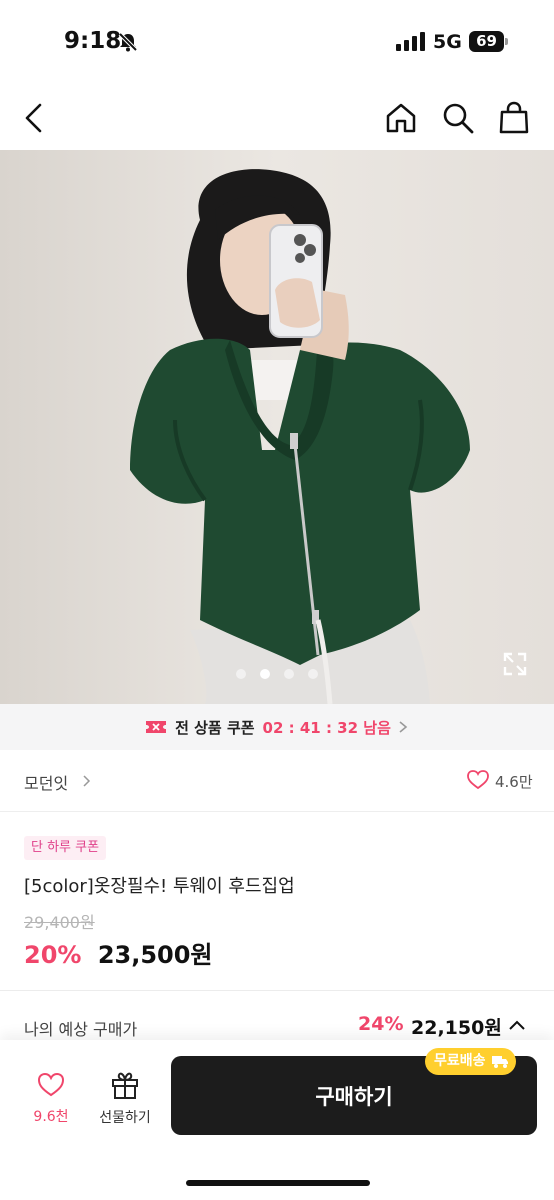  What do you see at coordinates (517, 1025) in the screenshot?
I see `chevron-up-icon` at bounding box center [517, 1025].